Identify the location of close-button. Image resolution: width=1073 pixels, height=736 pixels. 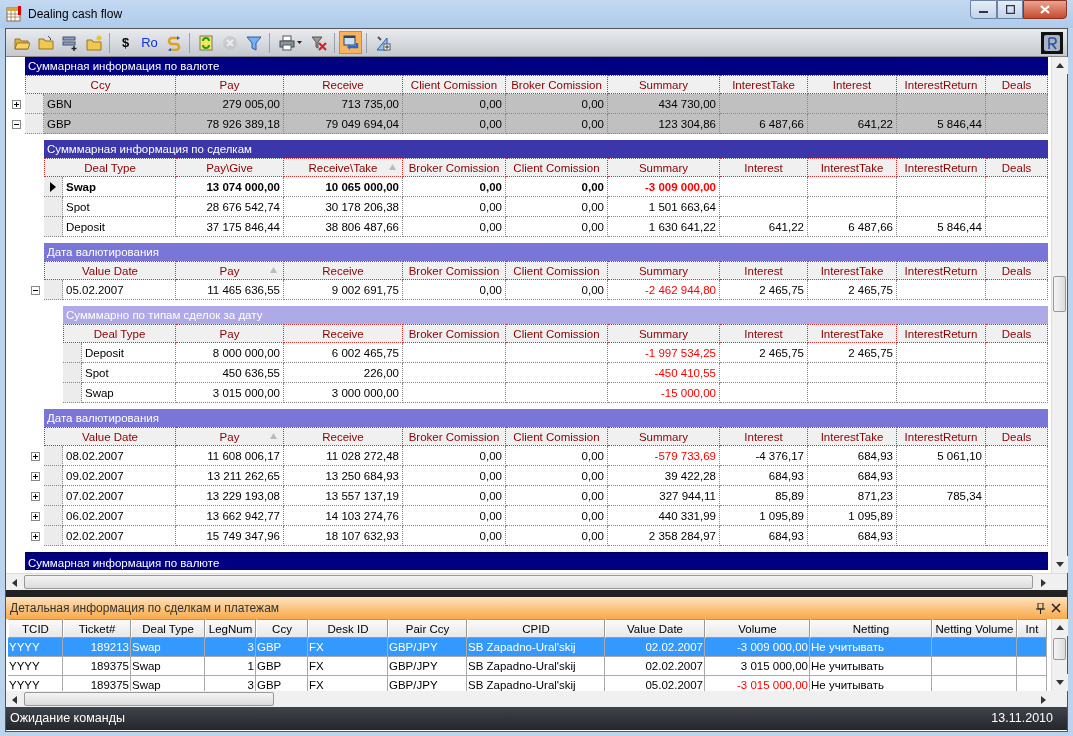
(1045, 9).